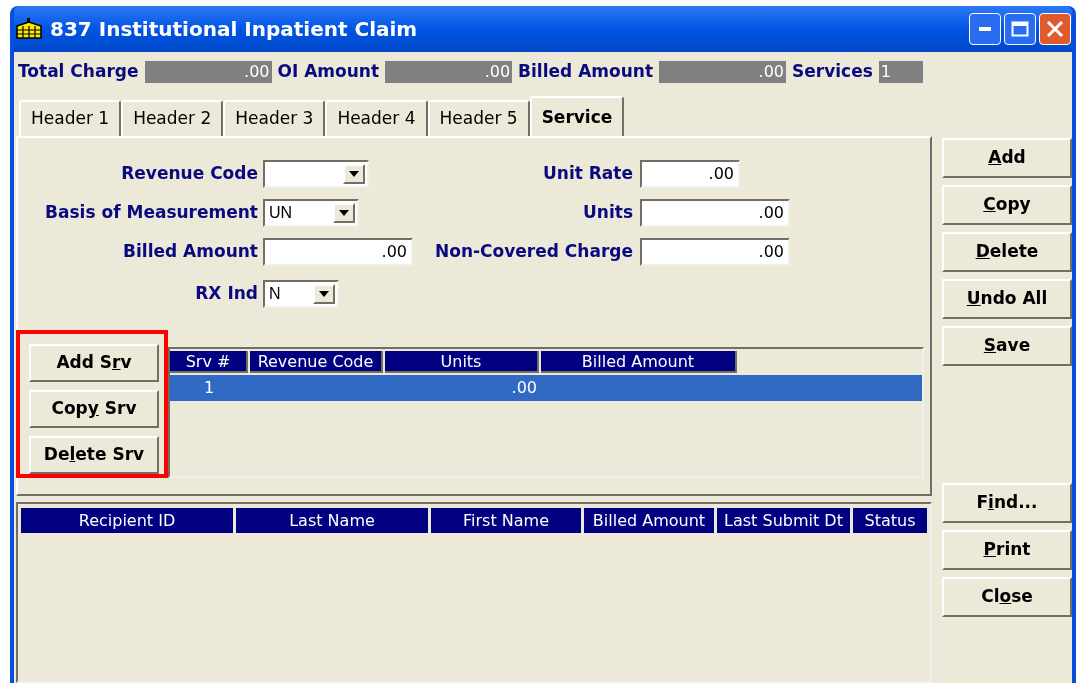  What do you see at coordinates (608, 213) in the screenshot?
I see `field-label: Units` at bounding box center [608, 213].